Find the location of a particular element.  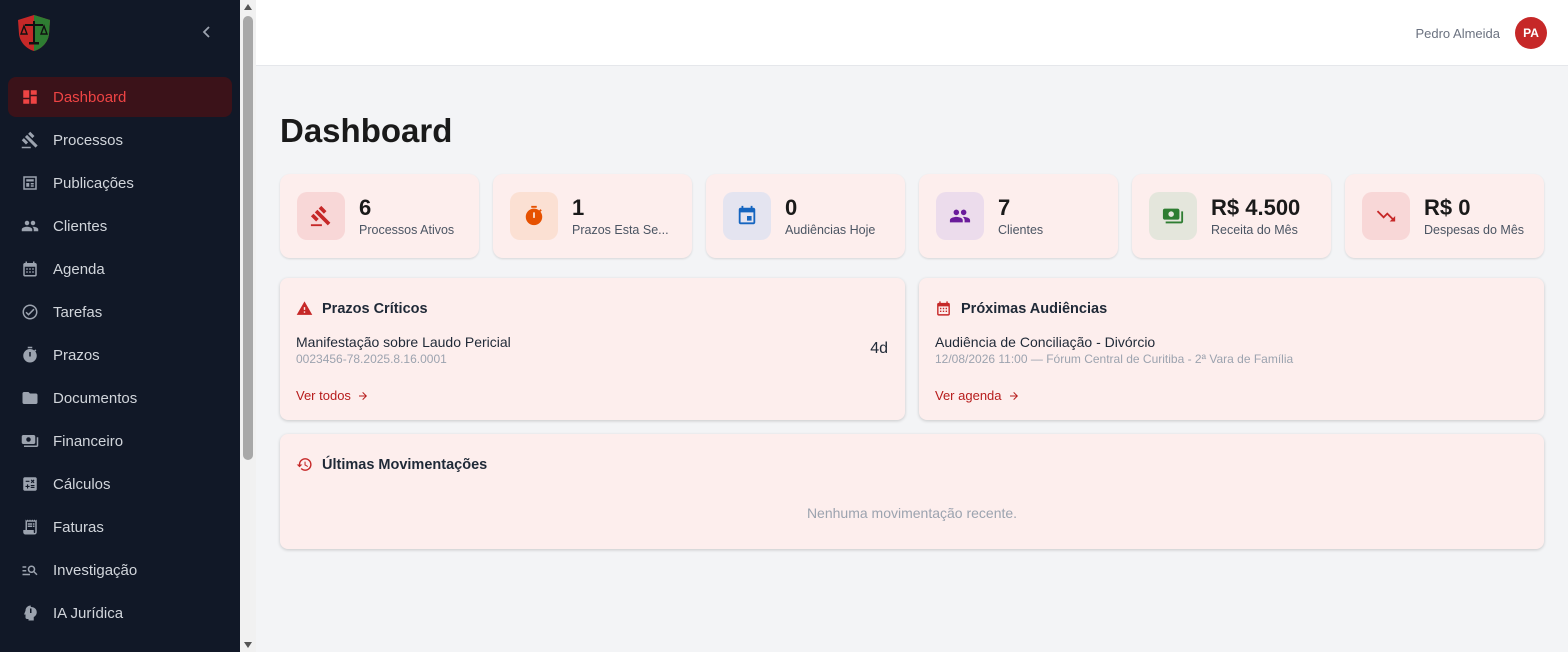

view-agenda-link: Ver agenda is located at coordinates (977, 395).